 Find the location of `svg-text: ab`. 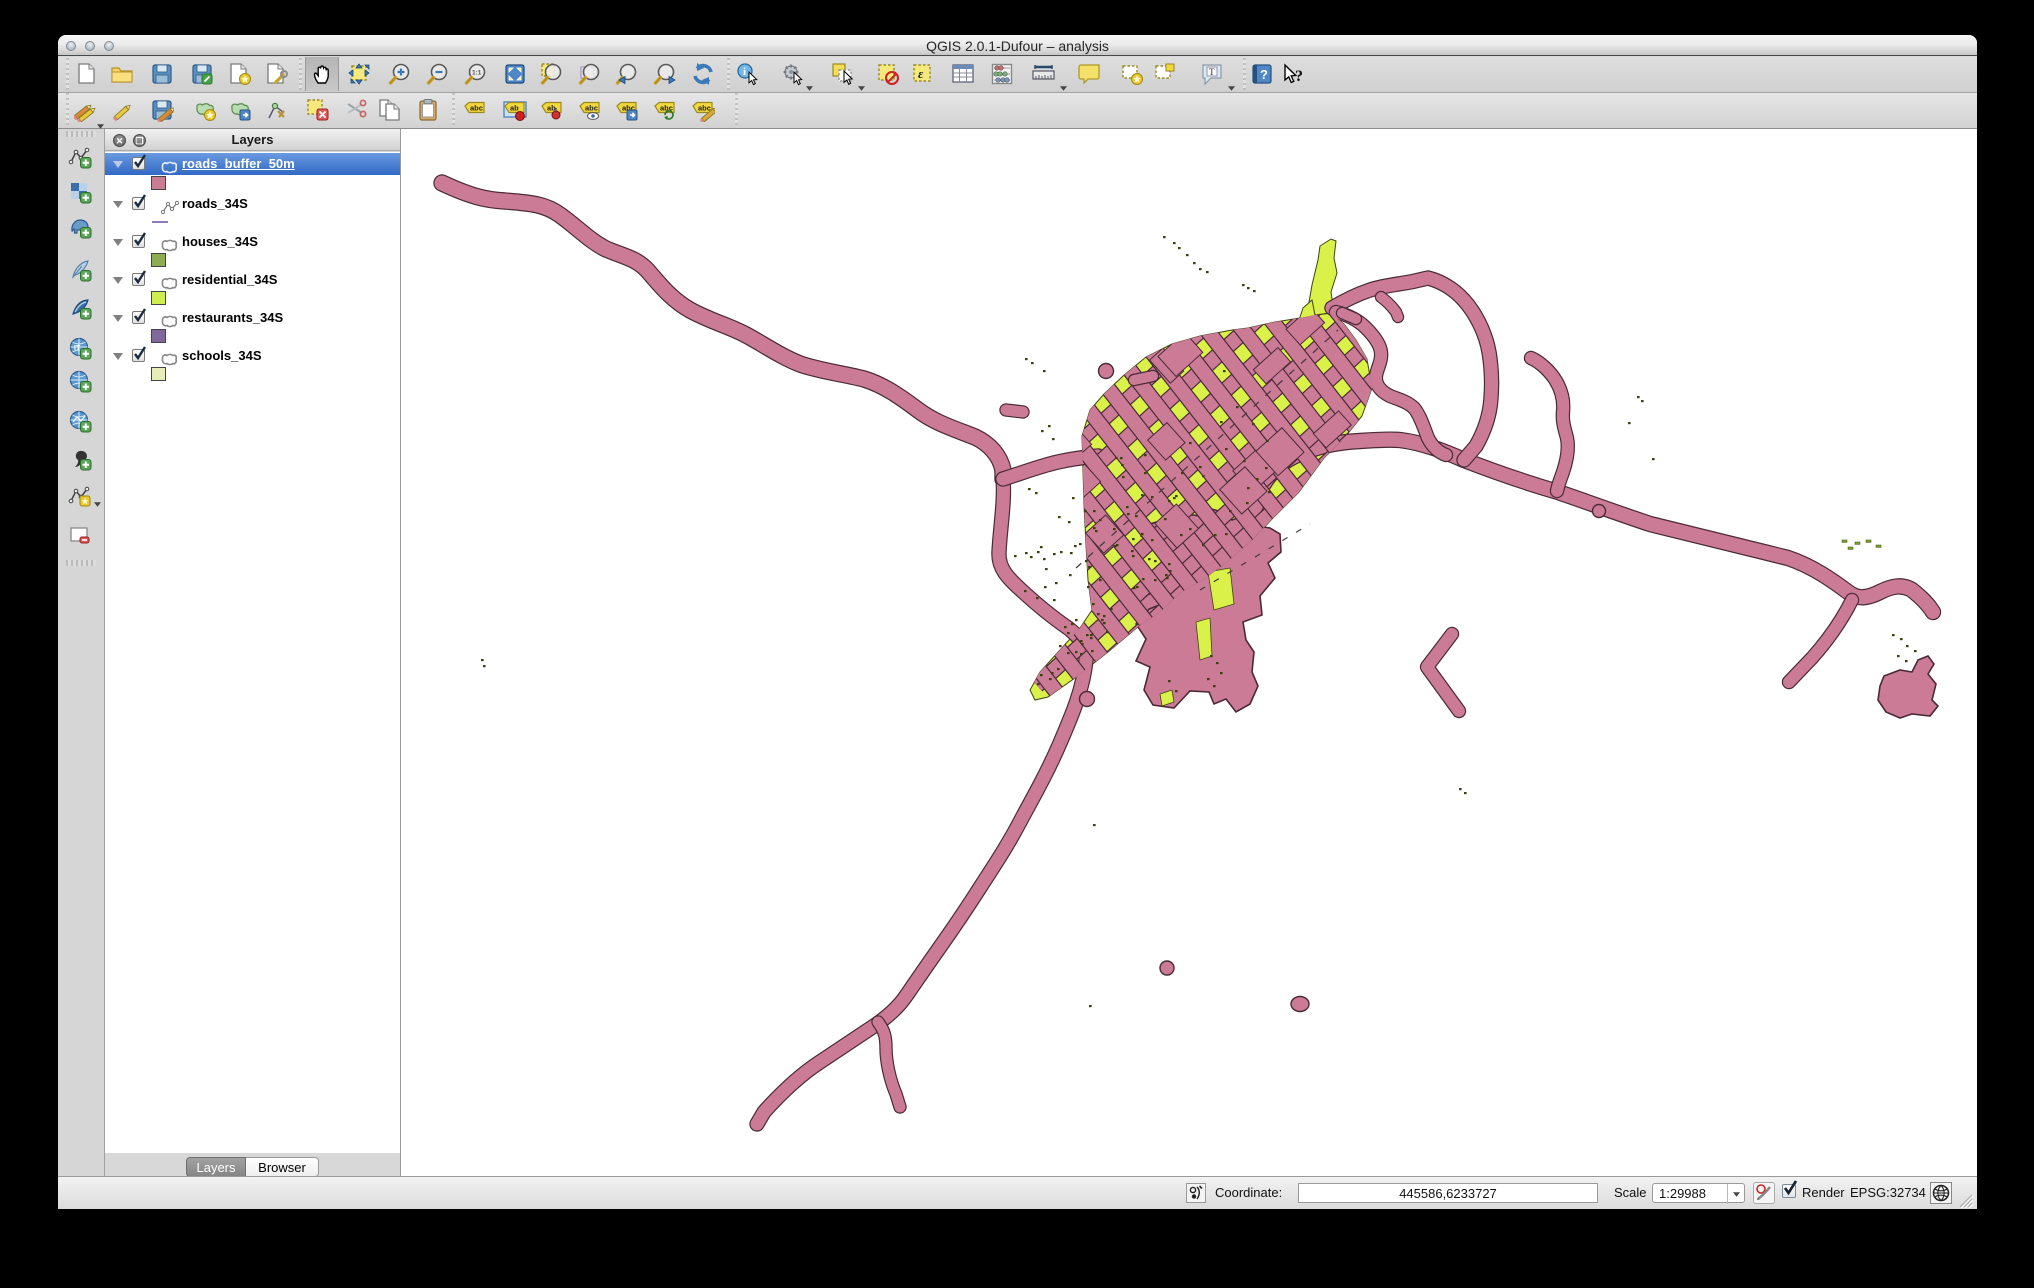

svg-text: ab is located at coordinates (514, 108).